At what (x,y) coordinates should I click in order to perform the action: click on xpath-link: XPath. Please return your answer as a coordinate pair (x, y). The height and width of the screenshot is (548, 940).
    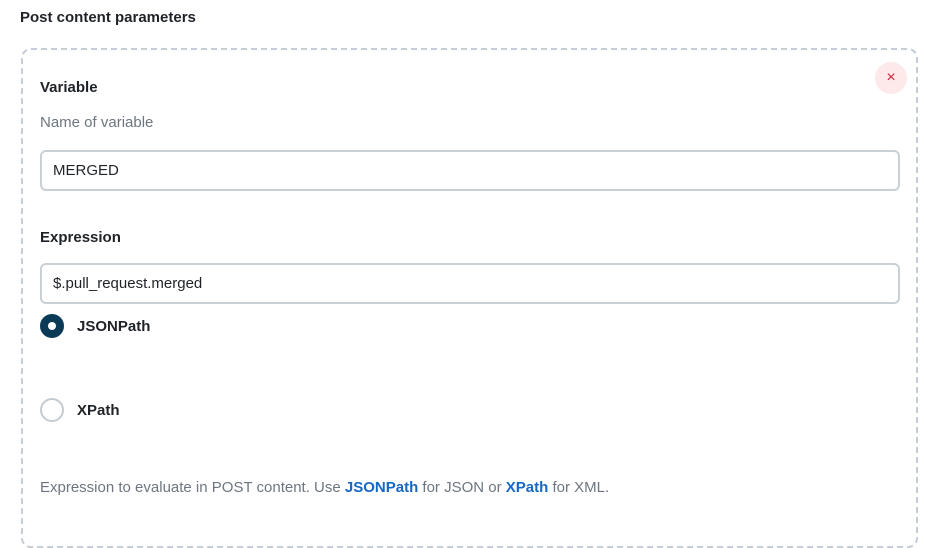
    Looking at the image, I should click on (527, 487).